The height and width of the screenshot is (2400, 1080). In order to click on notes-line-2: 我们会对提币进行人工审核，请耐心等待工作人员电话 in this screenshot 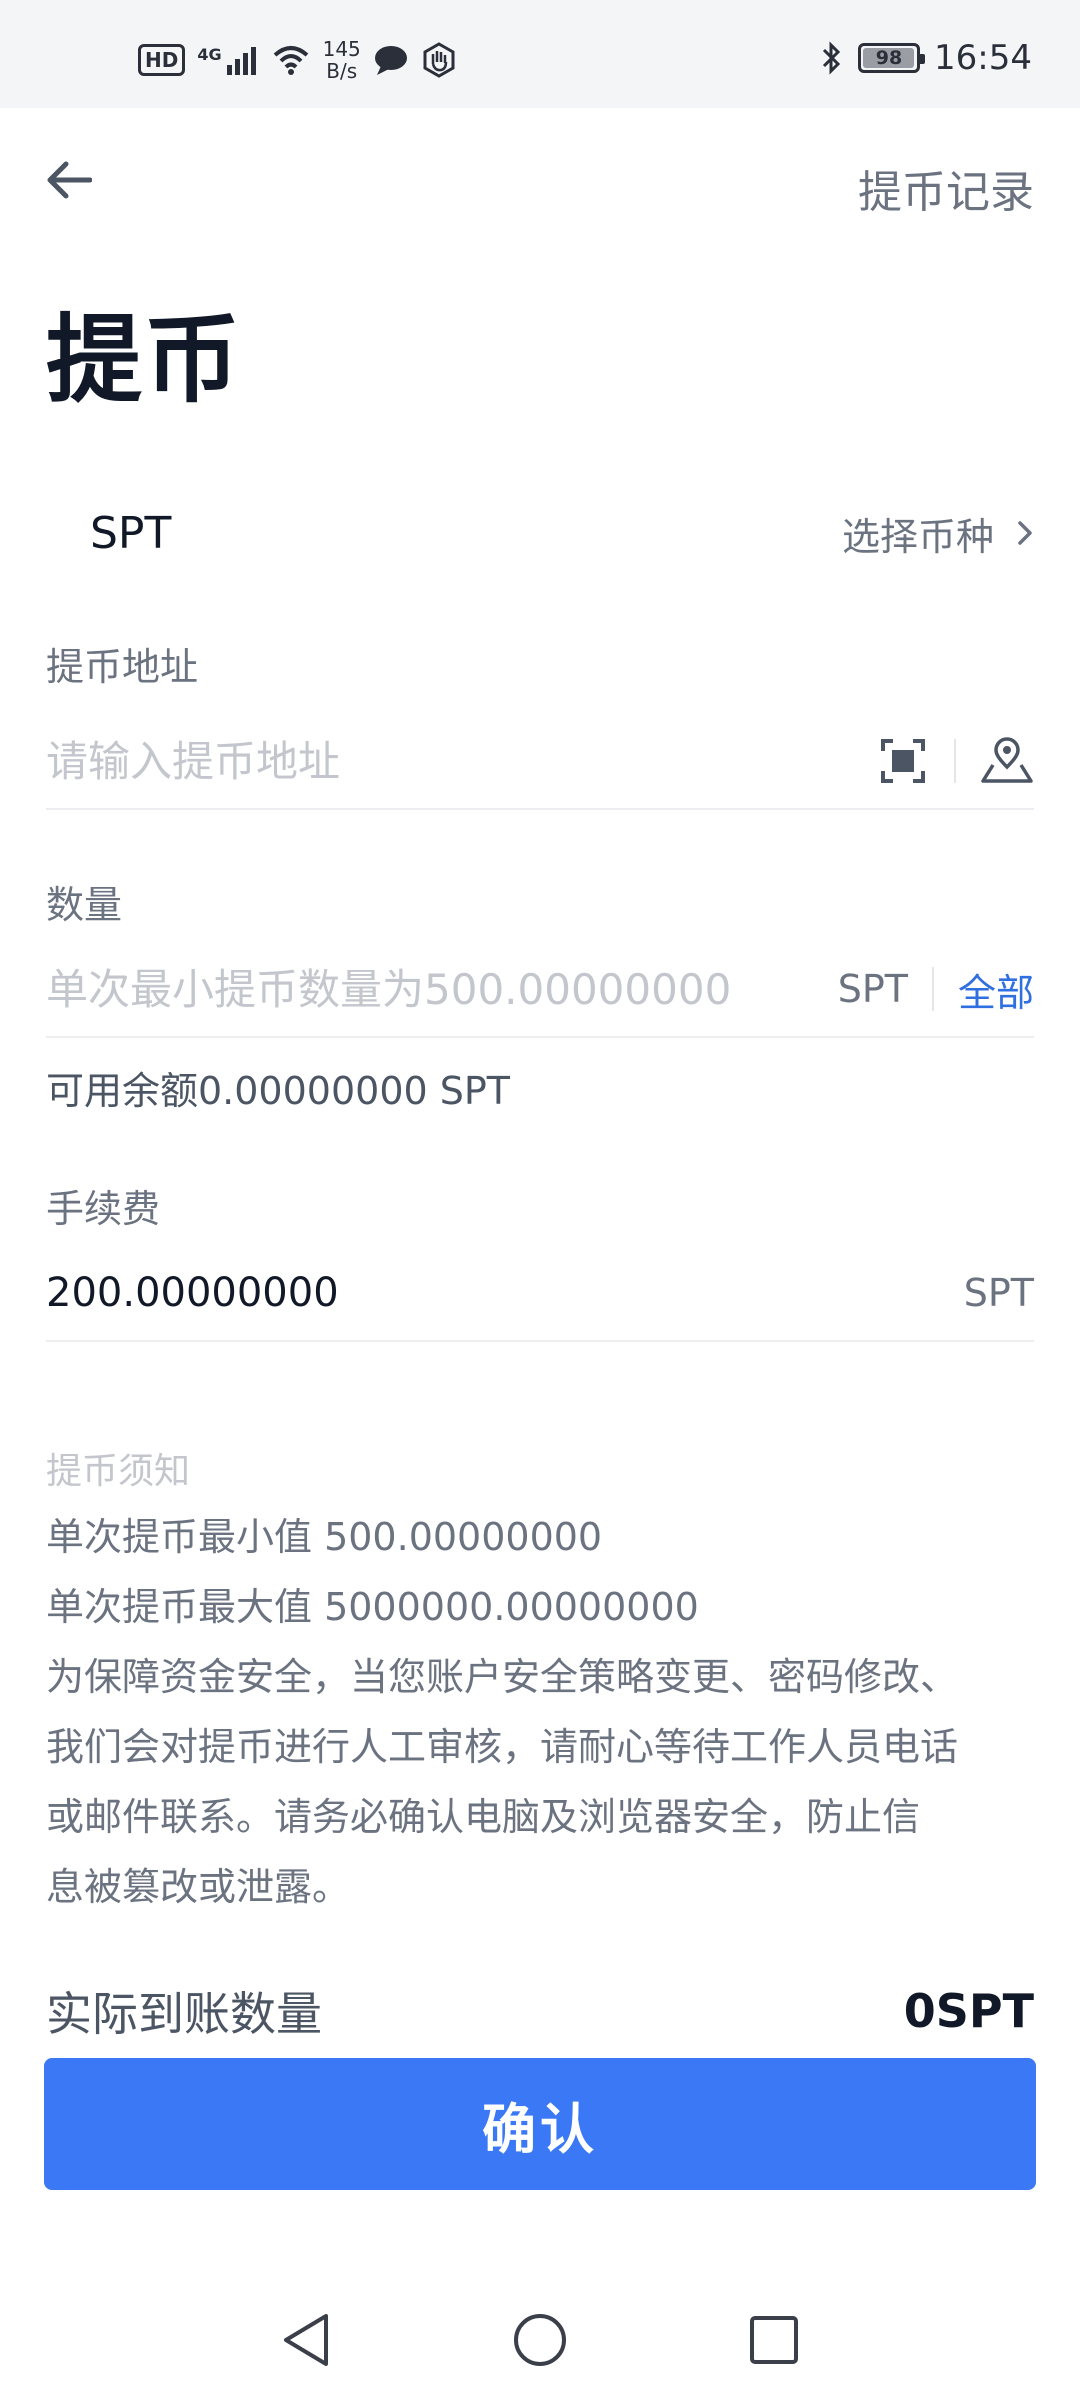, I will do `click(502, 1747)`.